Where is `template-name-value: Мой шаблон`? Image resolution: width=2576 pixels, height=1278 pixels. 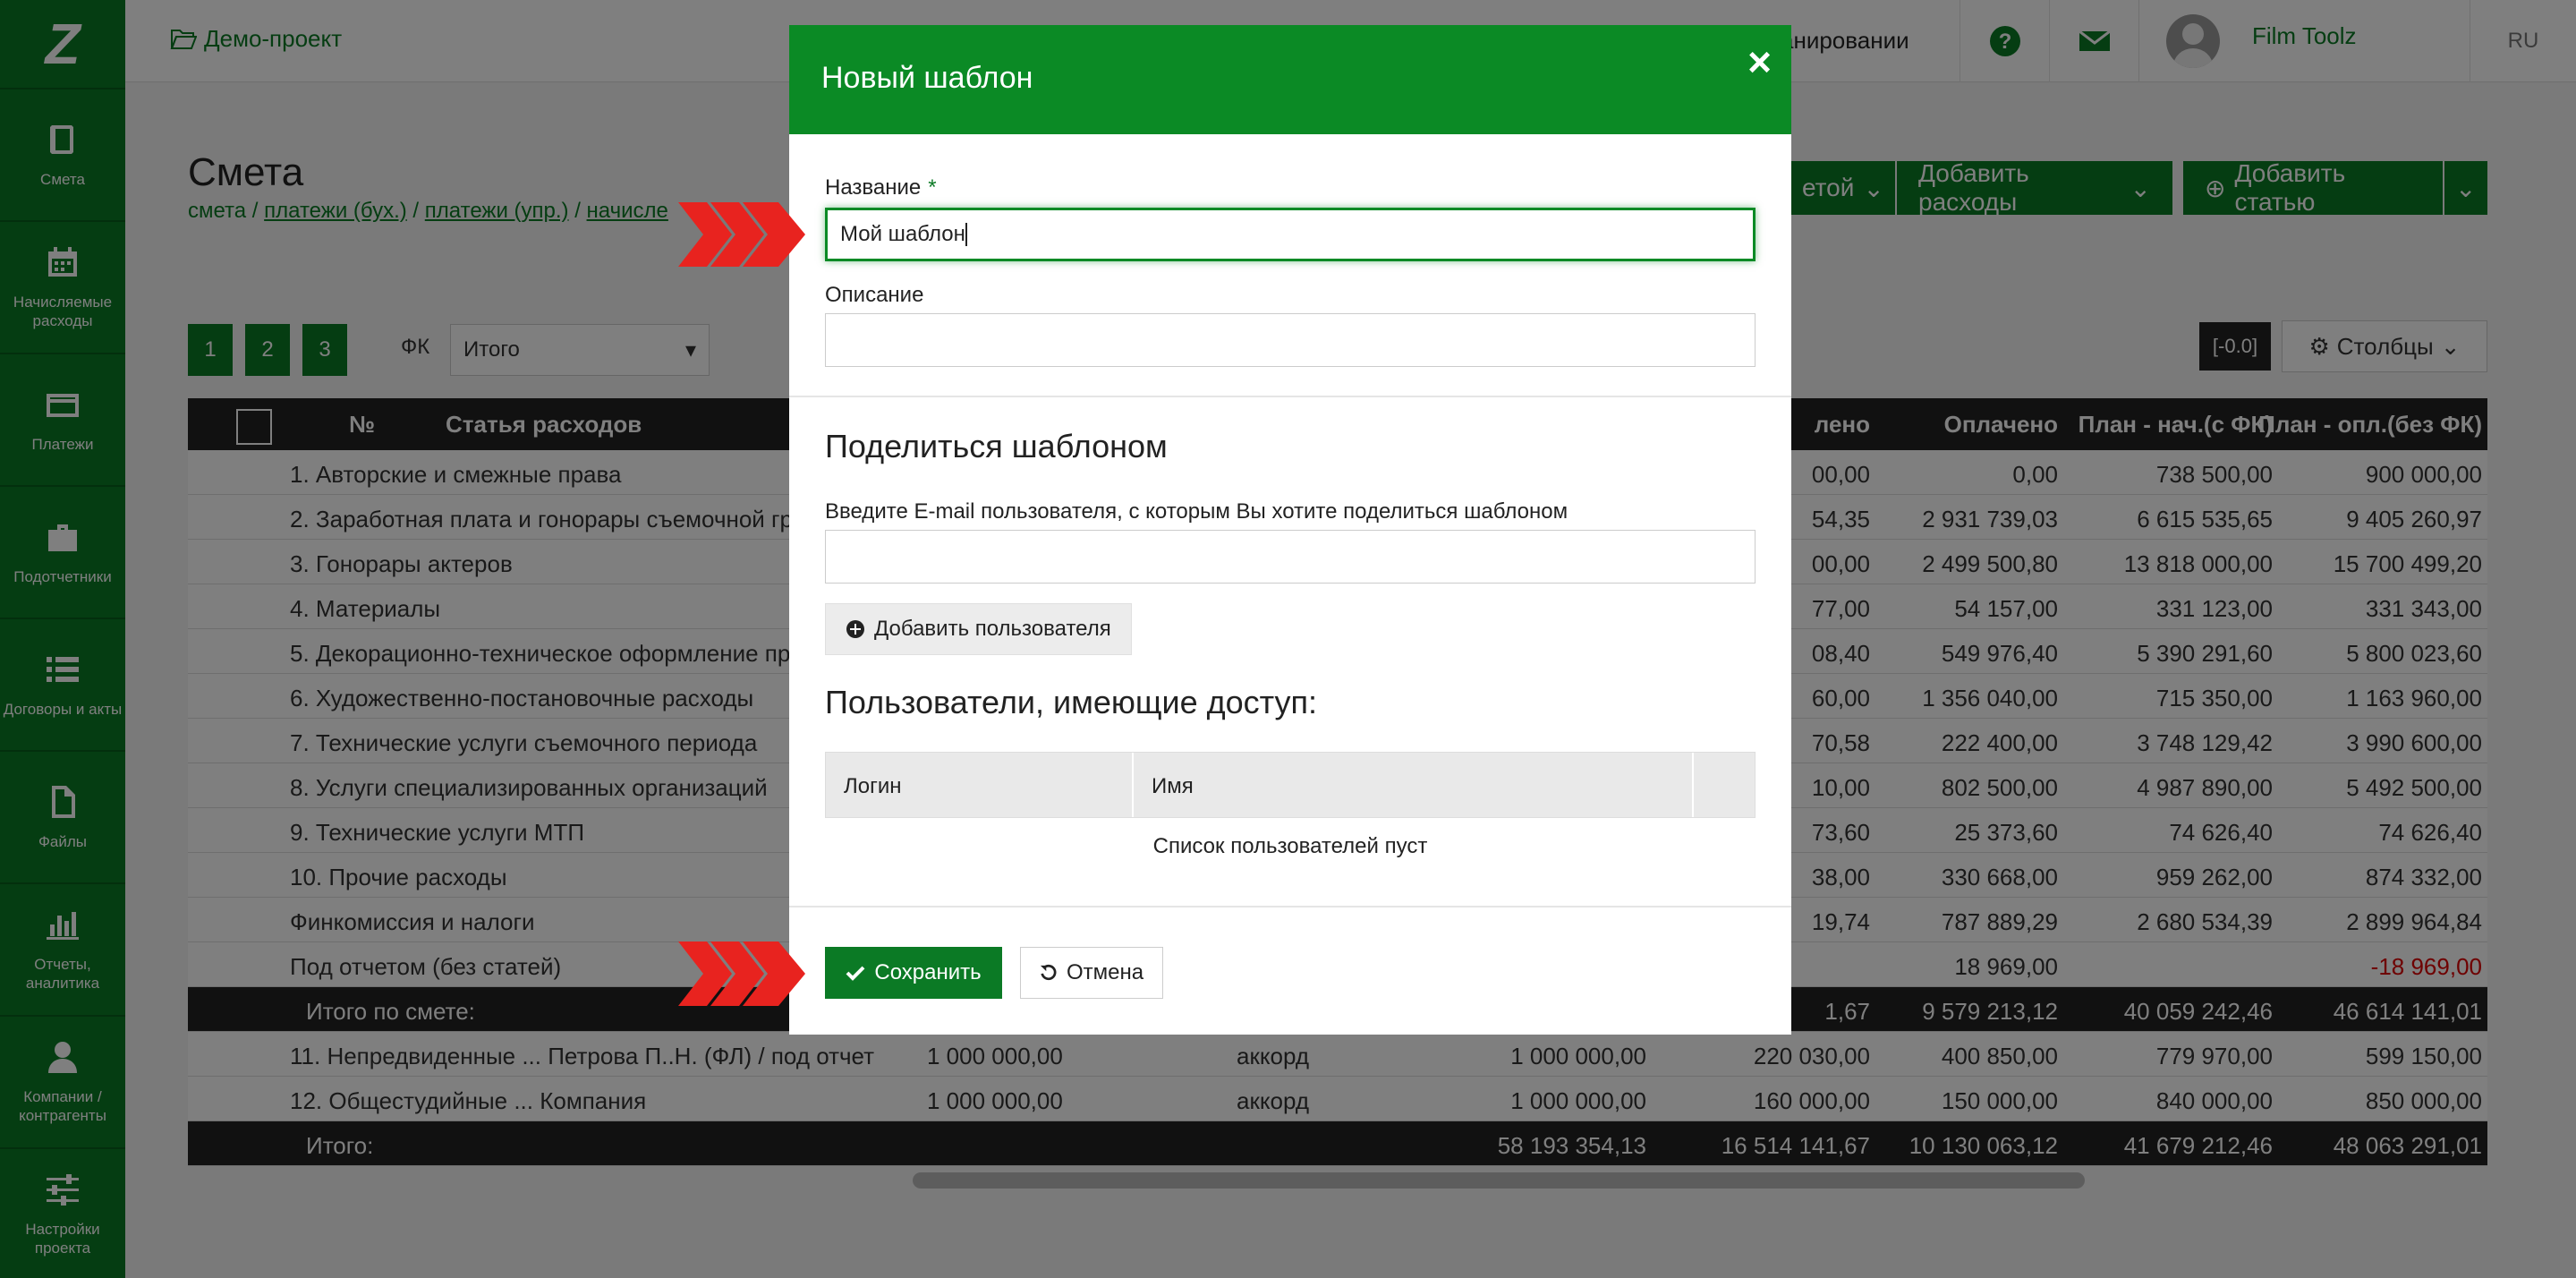 template-name-value: Мой шаблон is located at coordinates (902, 234).